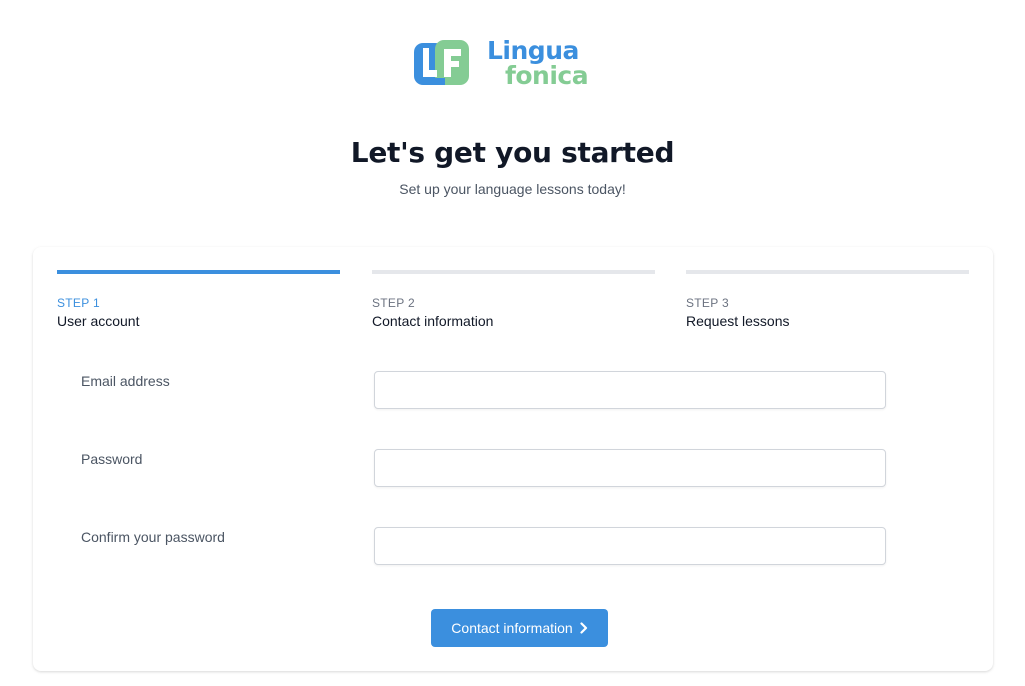  I want to click on page-title: Let's get you started, so click(512, 152).